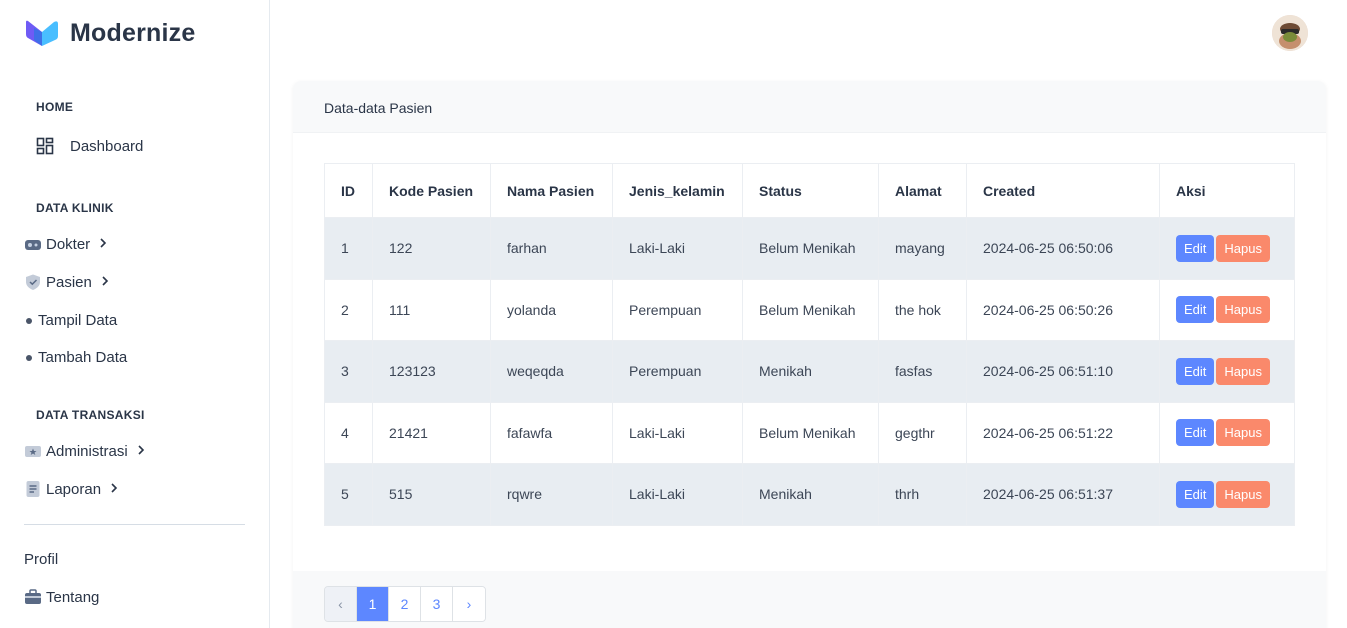  What do you see at coordinates (133, 32) in the screenshot?
I see `brand-name: Modernize` at bounding box center [133, 32].